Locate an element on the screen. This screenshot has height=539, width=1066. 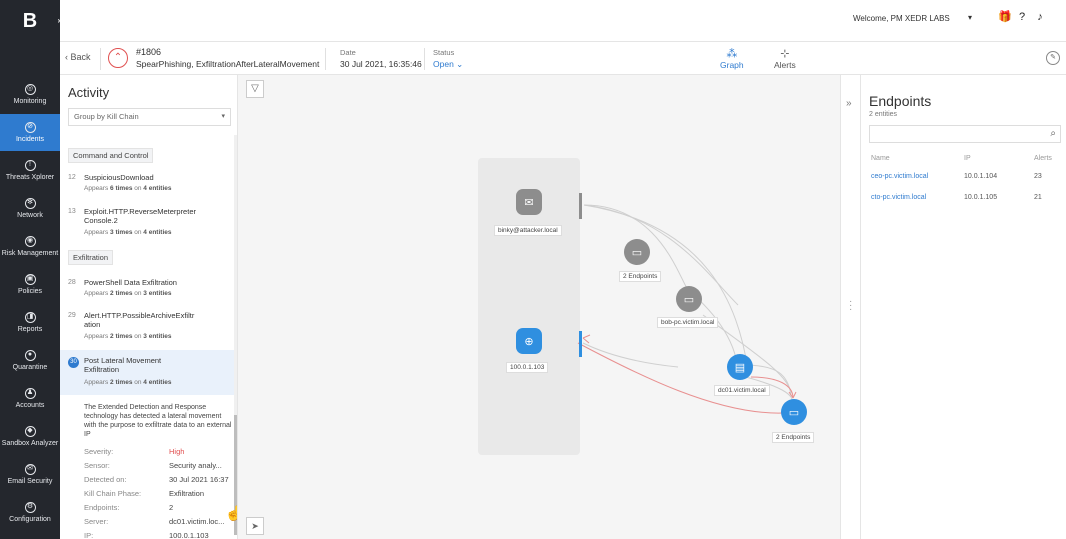
node-label-endpoints-group-2: 2 Endpoints is located at coordinates (793, 437).